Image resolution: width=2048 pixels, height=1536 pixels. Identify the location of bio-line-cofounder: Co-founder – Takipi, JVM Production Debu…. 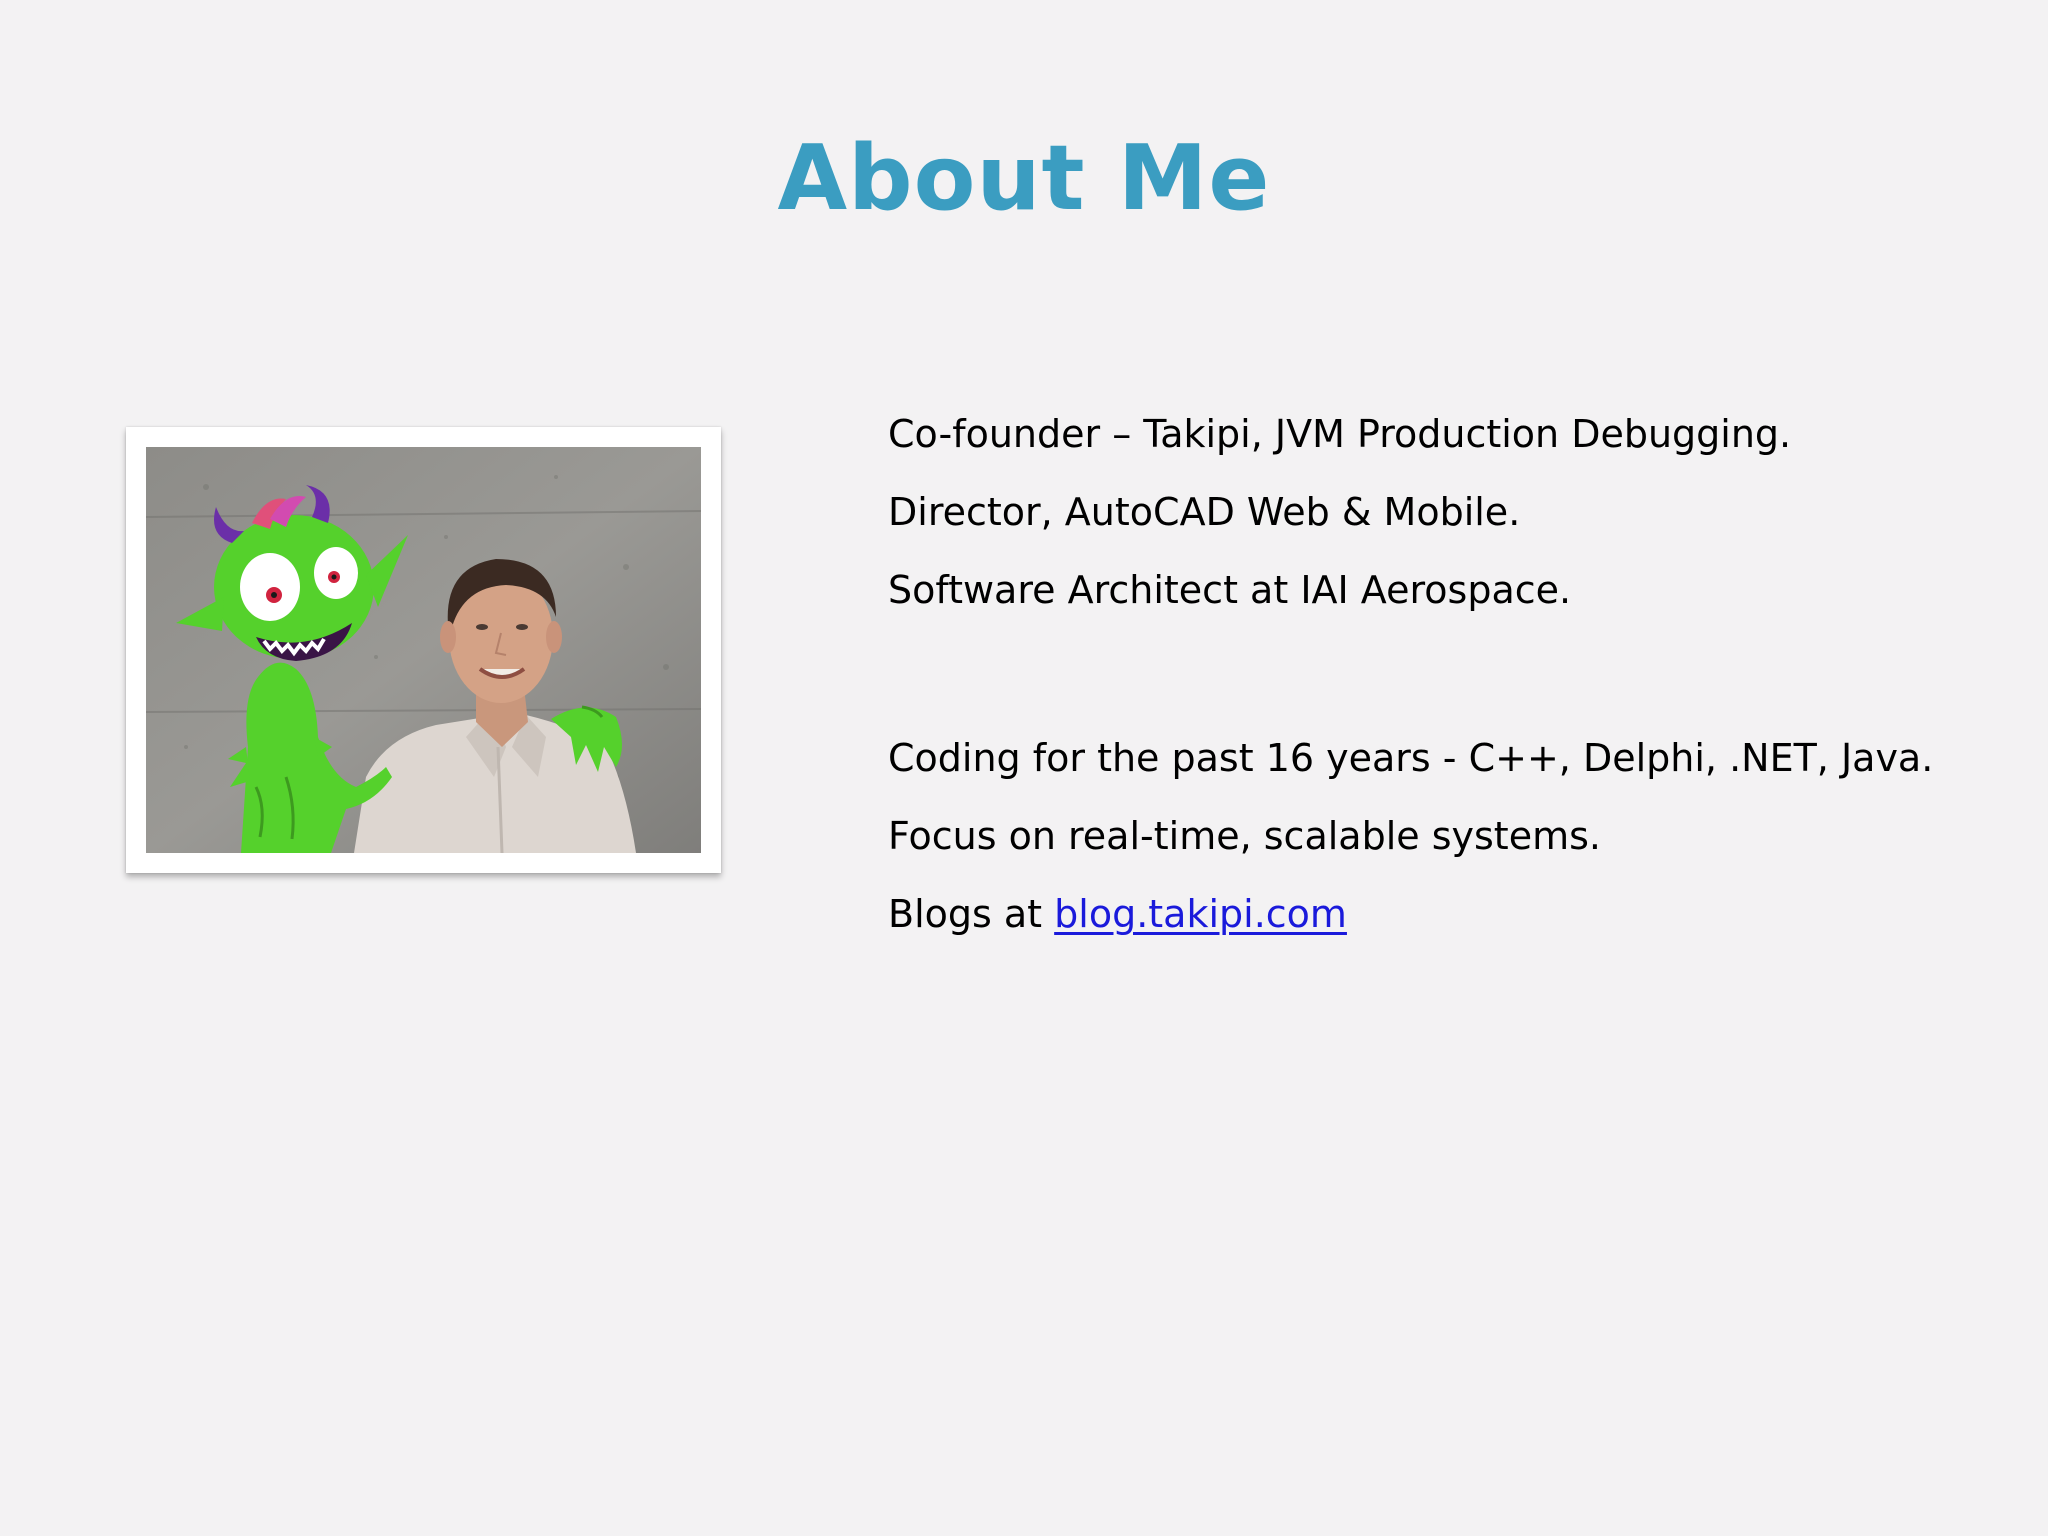
(1340, 434).